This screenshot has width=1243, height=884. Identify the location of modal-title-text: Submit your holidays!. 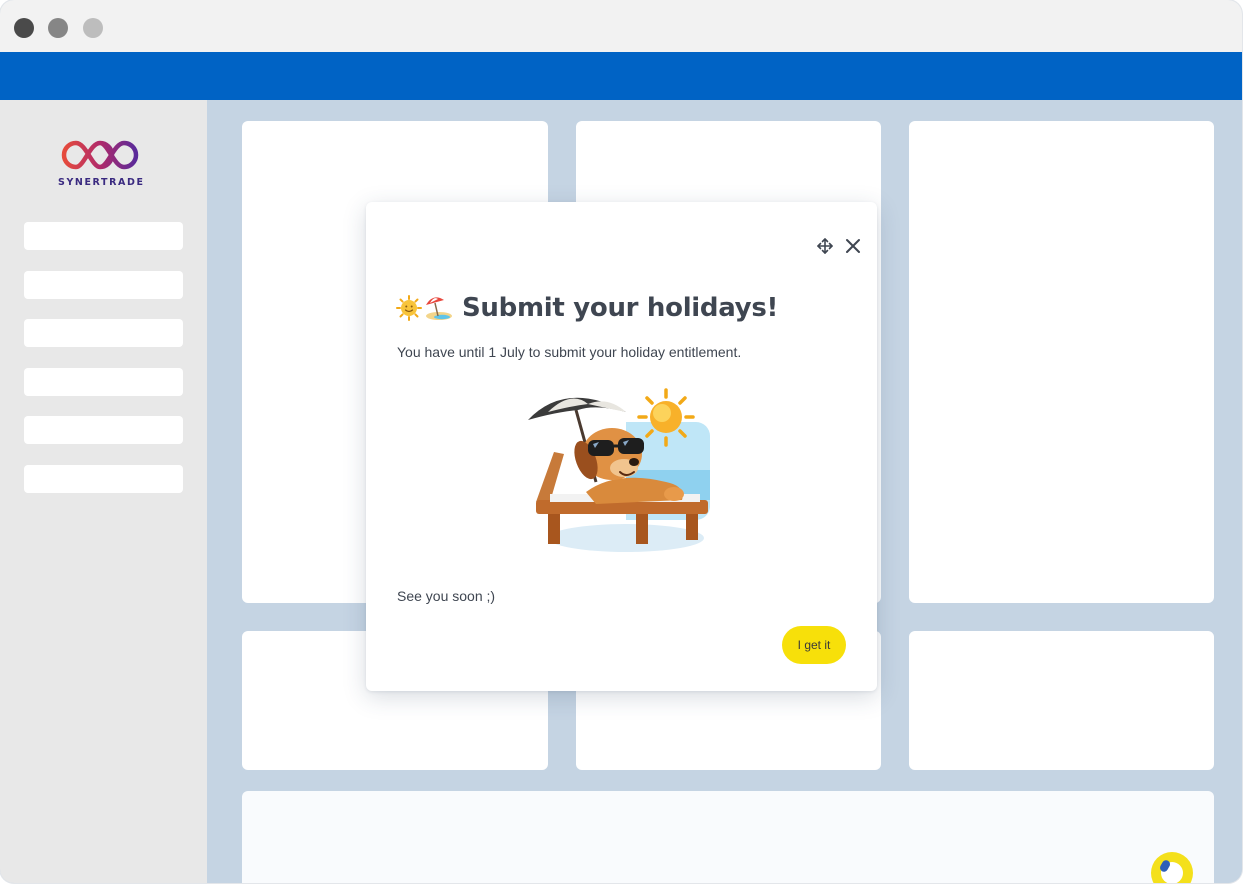
(620, 308).